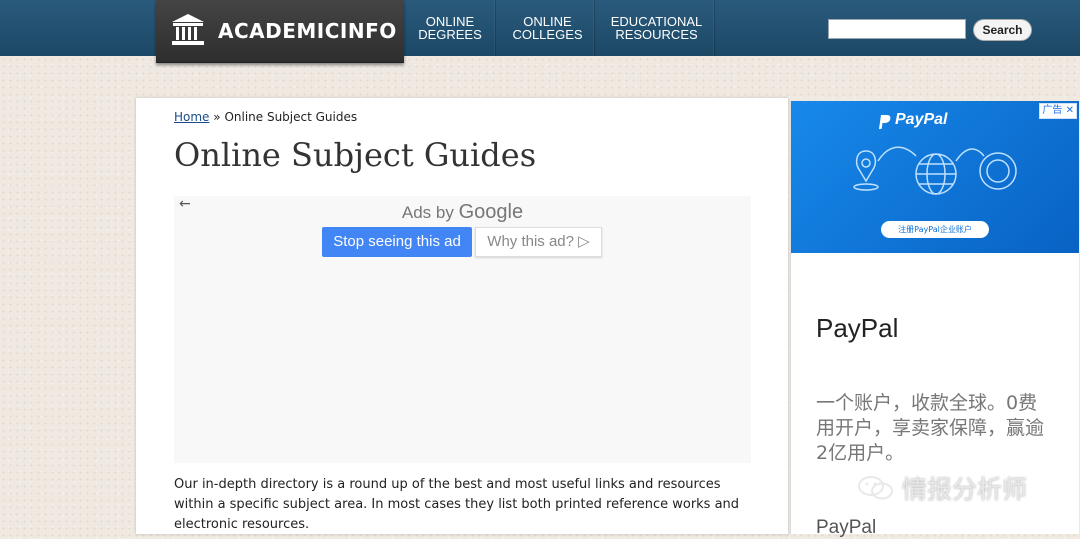 Image resolution: width=1080 pixels, height=539 pixels. What do you see at coordinates (547, 34) in the screenshot?
I see `nav-label-line2: COLLEGES` at bounding box center [547, 34].